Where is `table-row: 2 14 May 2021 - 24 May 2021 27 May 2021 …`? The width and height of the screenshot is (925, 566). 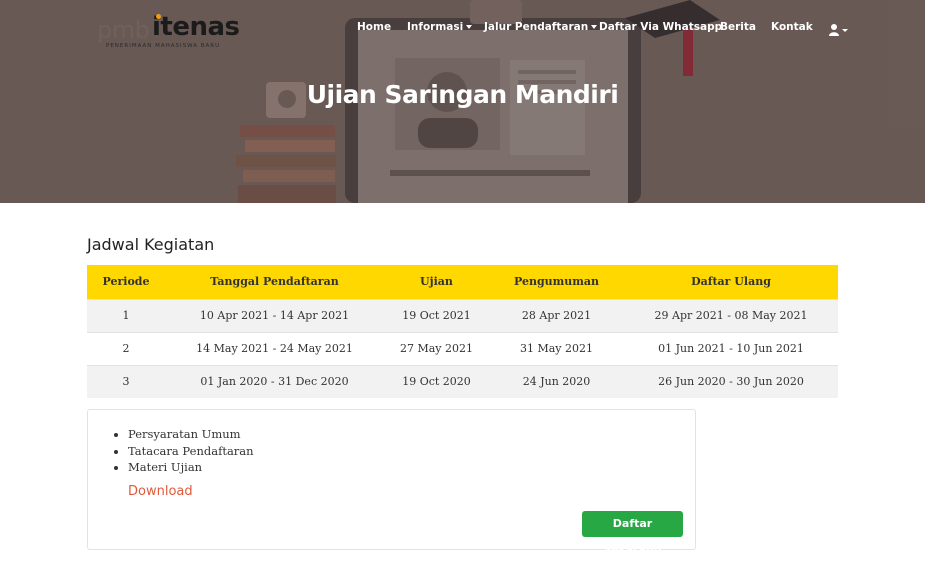
table-row: 2 14 May 2021 - 24 May 2021 27 May 2021 … is located at coordinates (462, 348).